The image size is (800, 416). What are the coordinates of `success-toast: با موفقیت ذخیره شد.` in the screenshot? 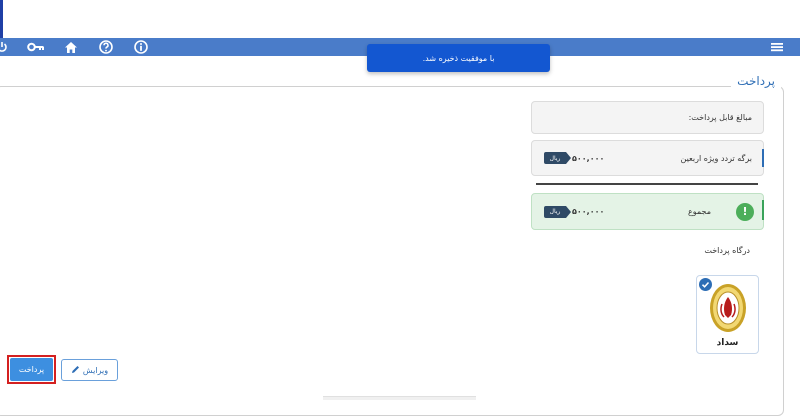 It's located at (458, 58).